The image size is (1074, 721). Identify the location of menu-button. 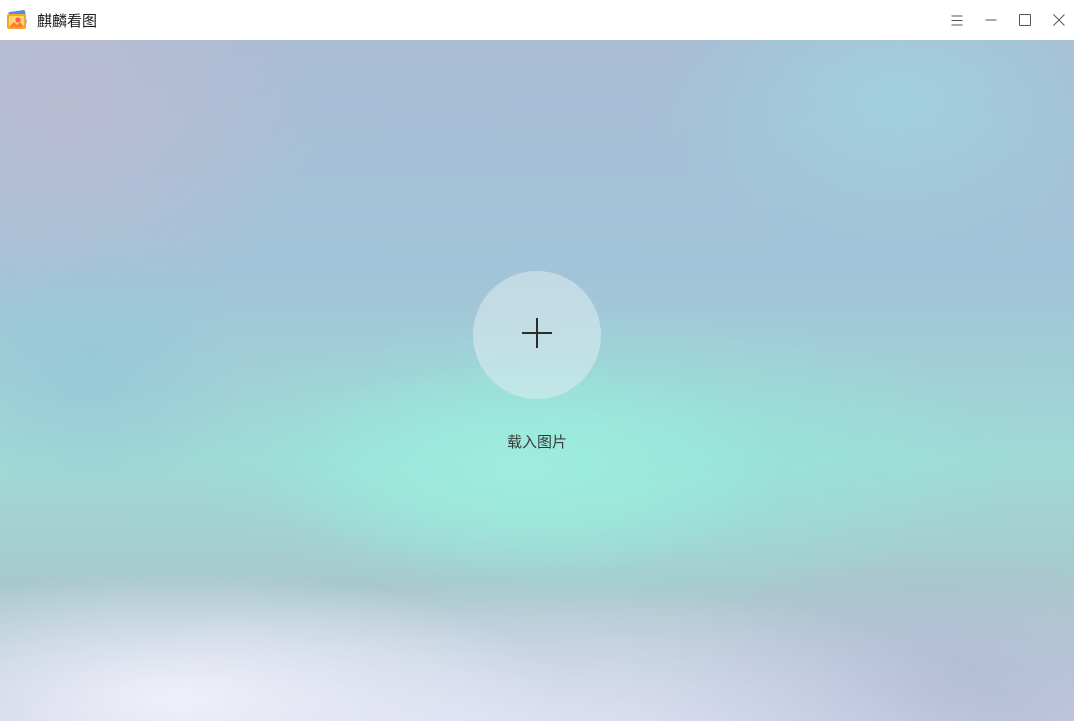
(957, 20).